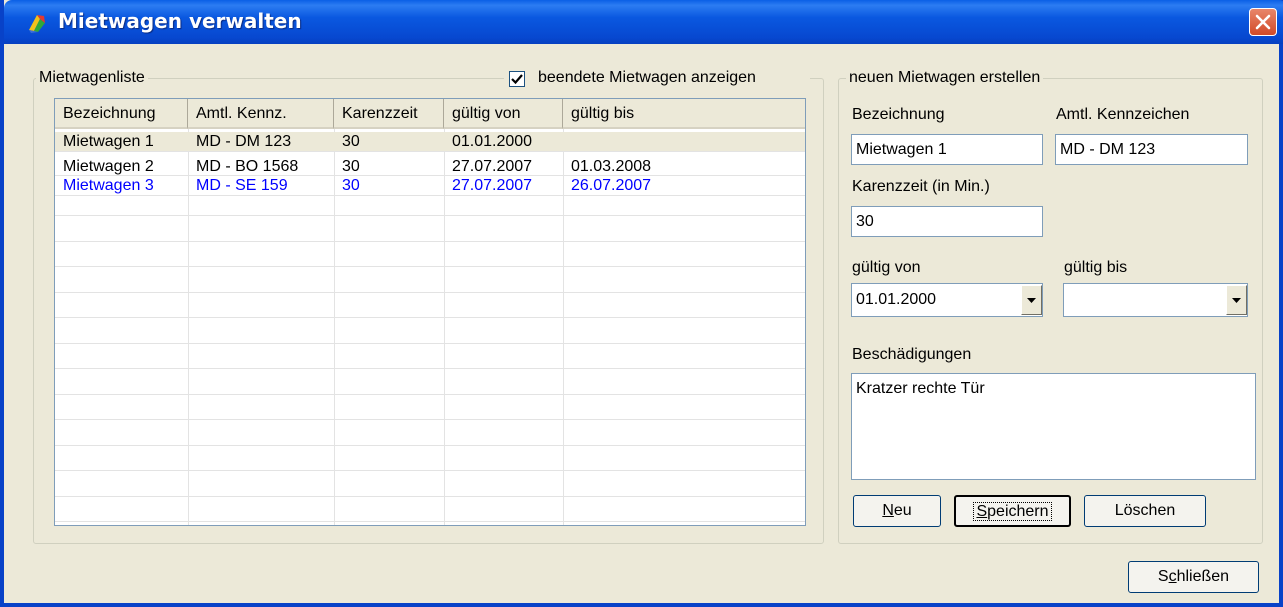 This screenshot has width=1283, height=607. What do you see at coordinates (1123, 114) in the screenshot?
I see `kennzeichen-label: Amtl. Kennzeichen` at bounding box center [1123, 114].